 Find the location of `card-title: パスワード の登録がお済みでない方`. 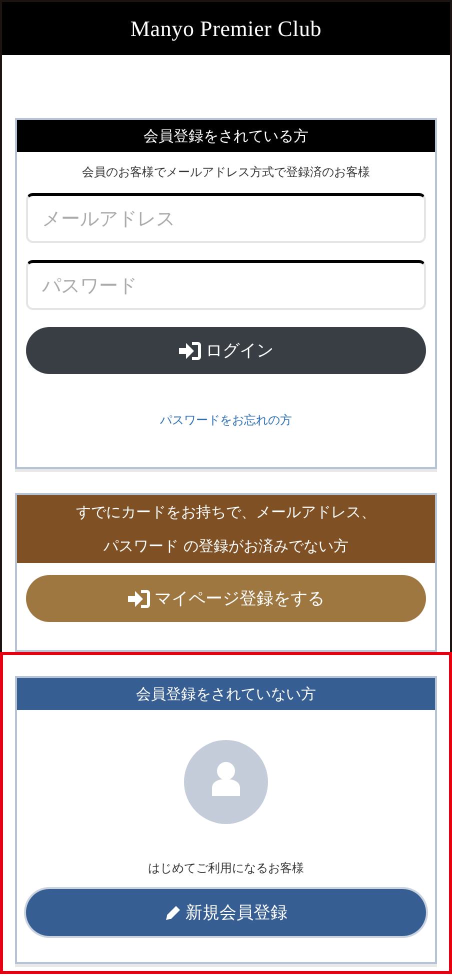

card-title: パスワード の登録がお済みでない方 is located at coordinates (226, 546).